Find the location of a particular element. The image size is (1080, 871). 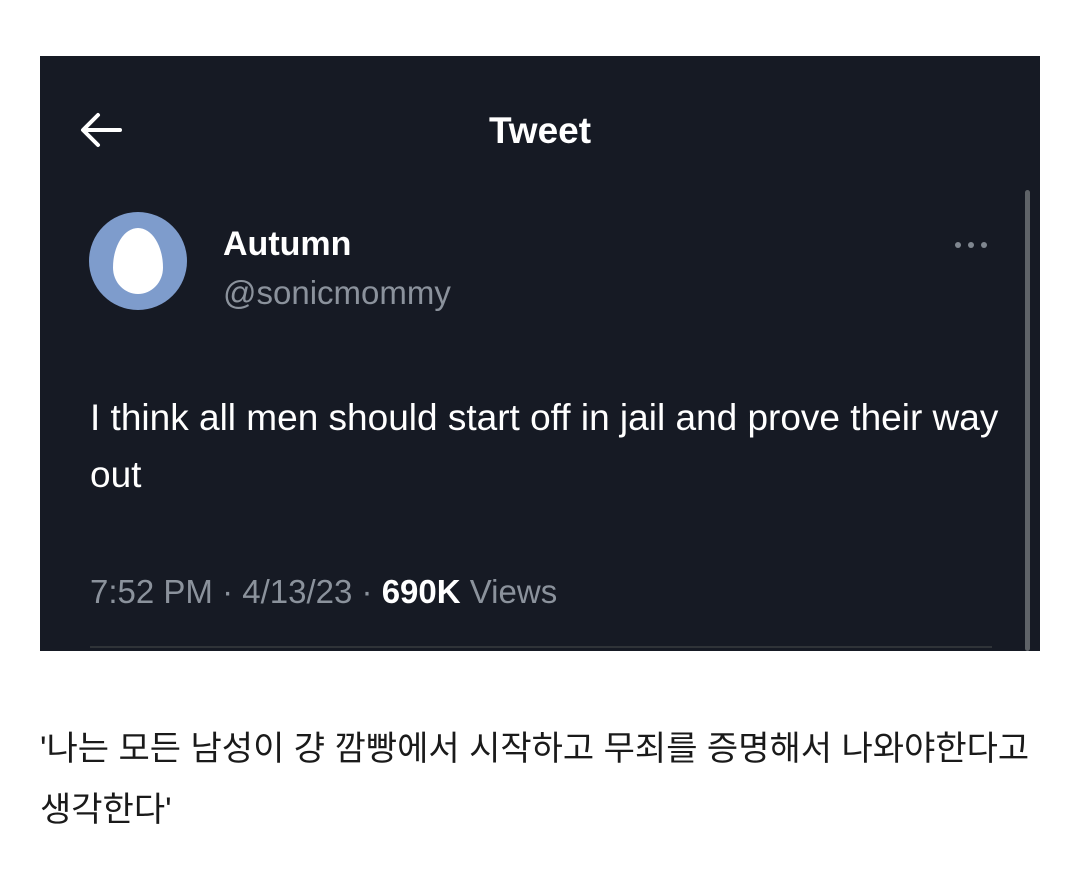

views-count: 690K is located at coordinates (421, 591).